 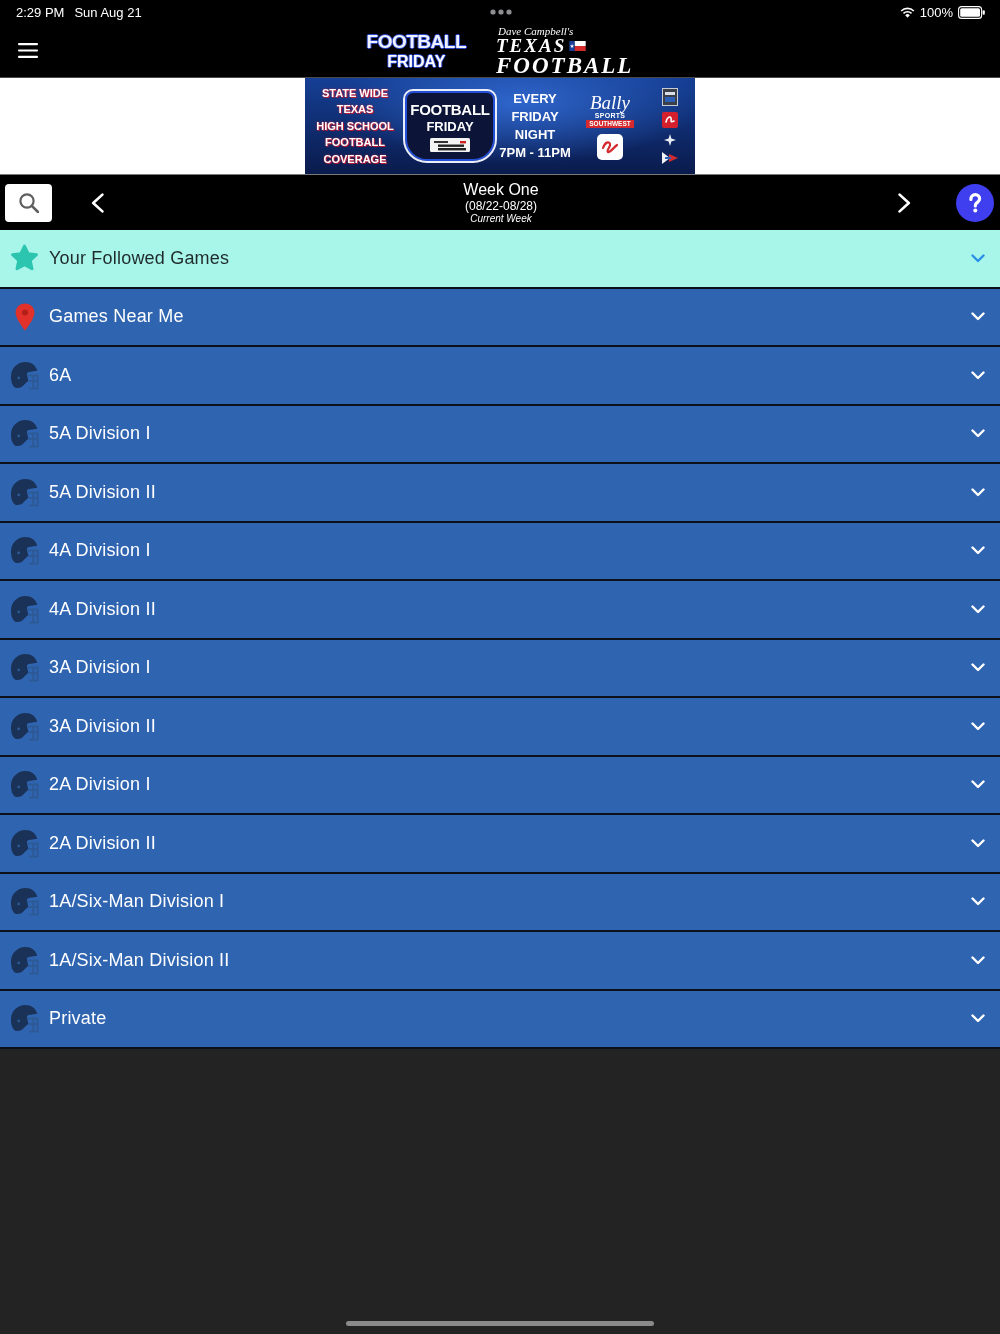 What do you see at coordinates (907, 12) in the screenshot?
I see `wifi-icon` at bounding box center [907, 12].